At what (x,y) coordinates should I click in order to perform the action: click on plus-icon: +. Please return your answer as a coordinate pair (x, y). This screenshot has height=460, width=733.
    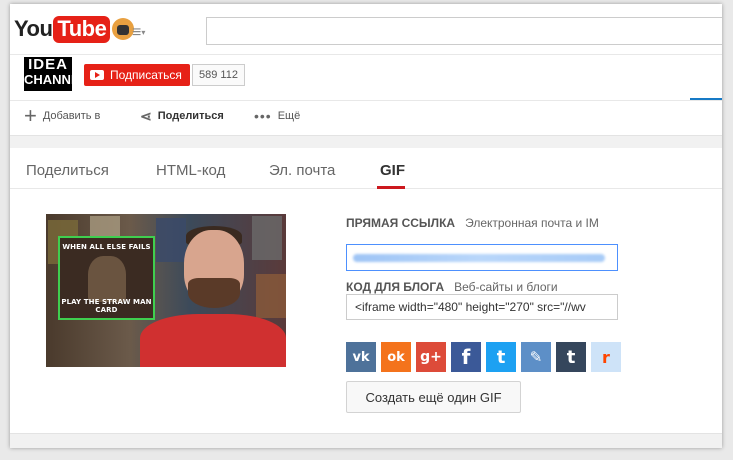
    Looking at the image, I should click on (30, 115).